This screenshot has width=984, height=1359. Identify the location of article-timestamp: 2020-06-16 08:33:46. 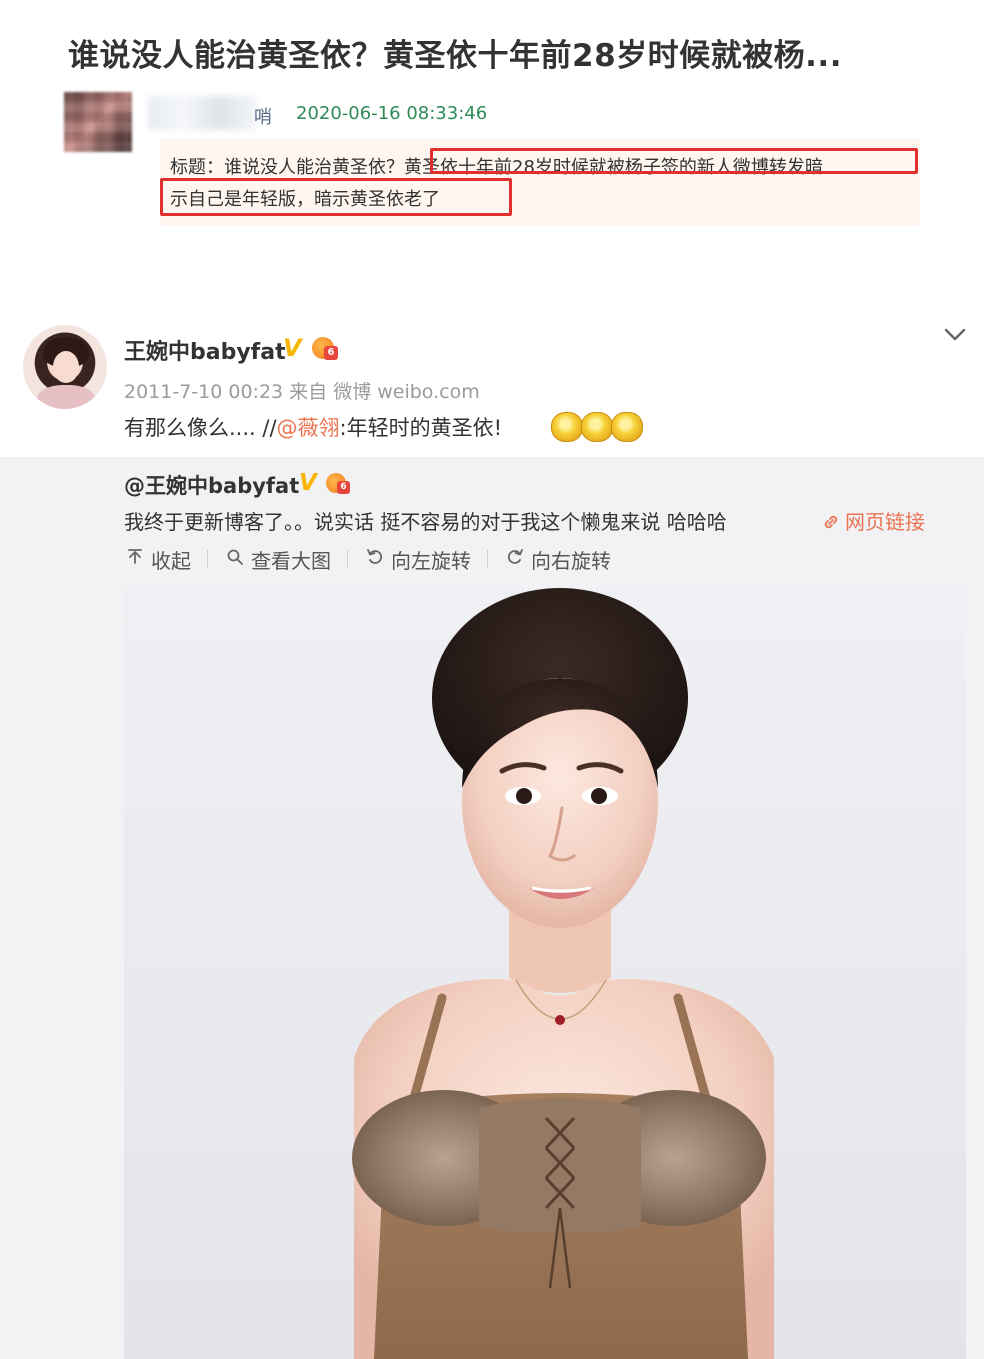
(392, 113).